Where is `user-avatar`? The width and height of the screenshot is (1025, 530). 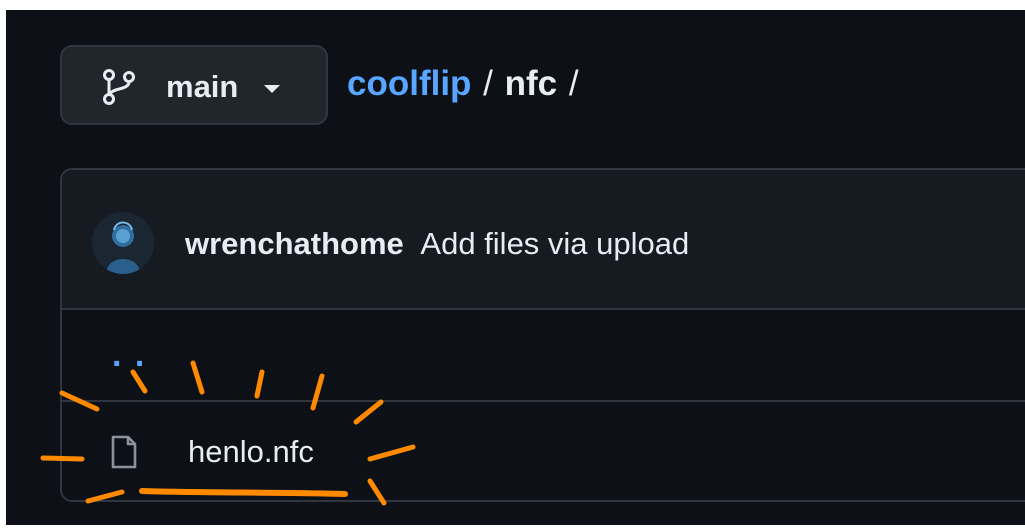
user-avatar is located at coordinates (123, 243).